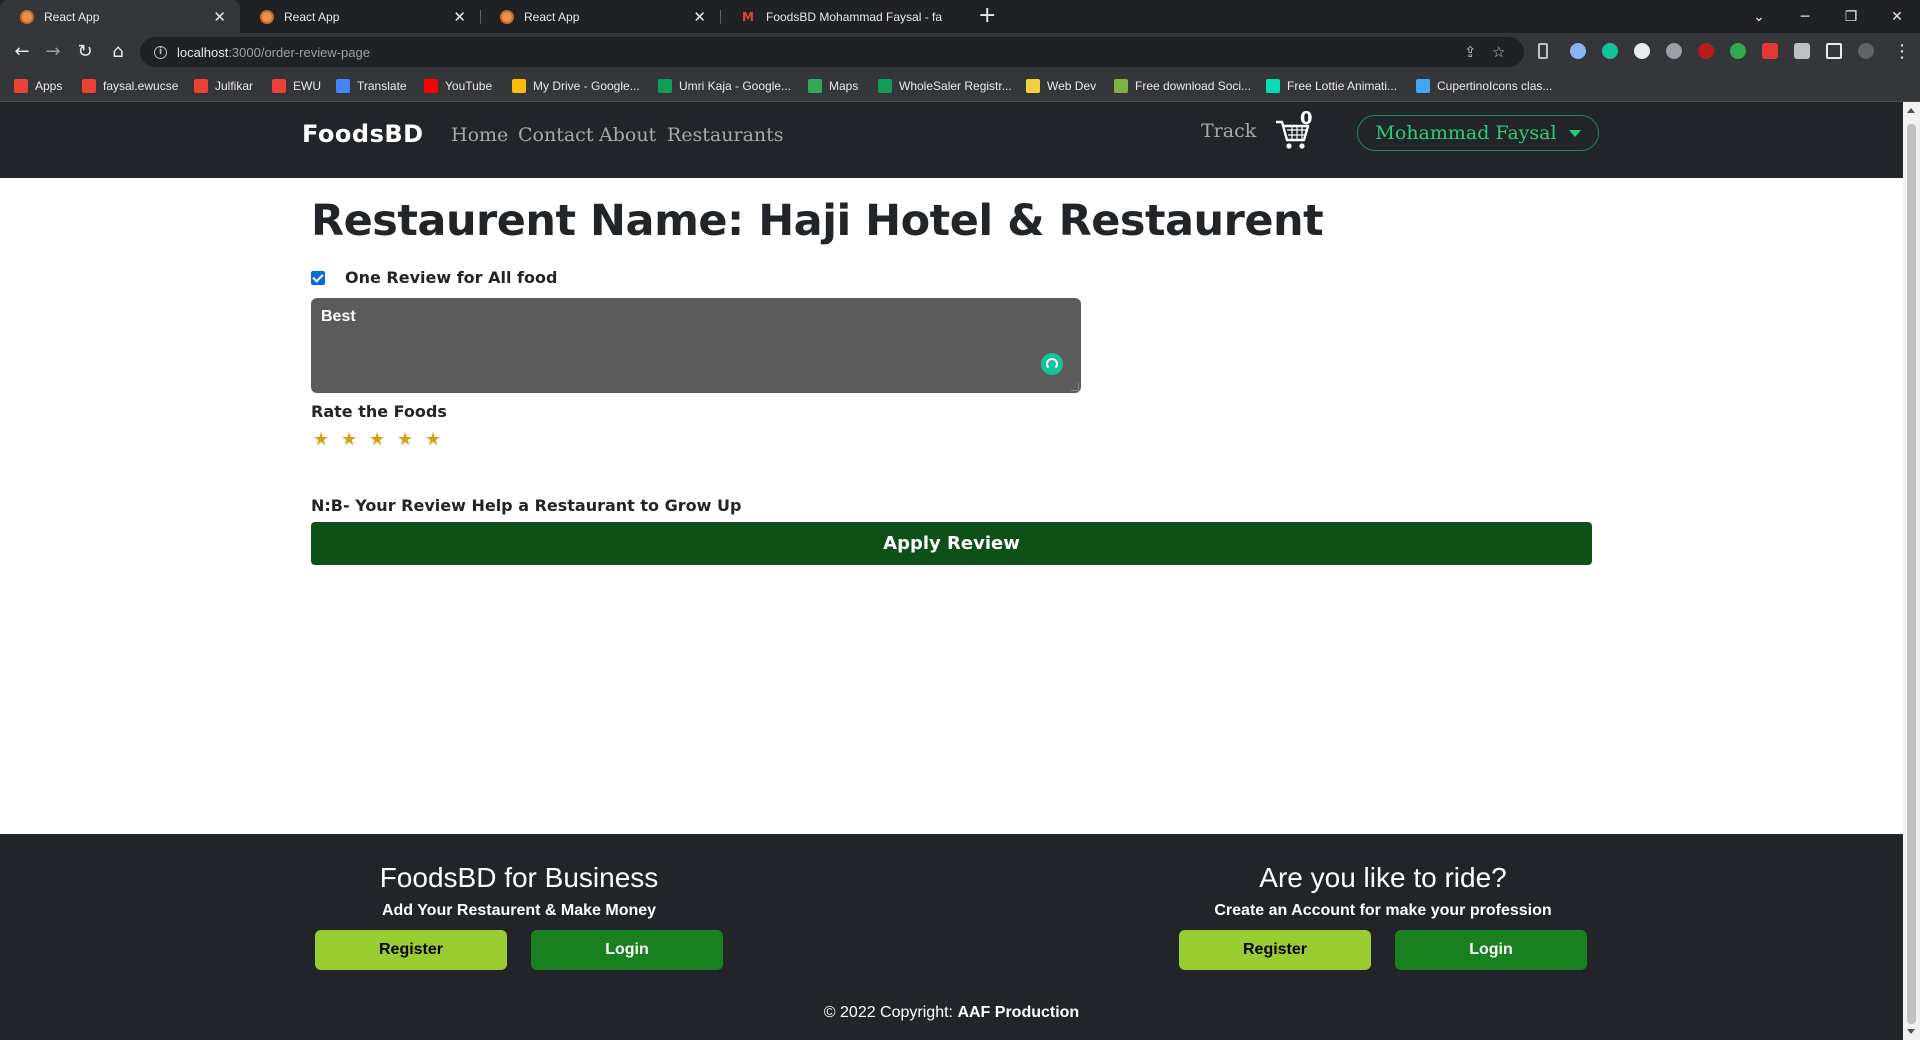 This screenshot has width=1920, height=1040. What do you see at coordinates (371, 86) in the screenshot?
I see `bookmark-item: Translate` at bounding box center [371, 86].